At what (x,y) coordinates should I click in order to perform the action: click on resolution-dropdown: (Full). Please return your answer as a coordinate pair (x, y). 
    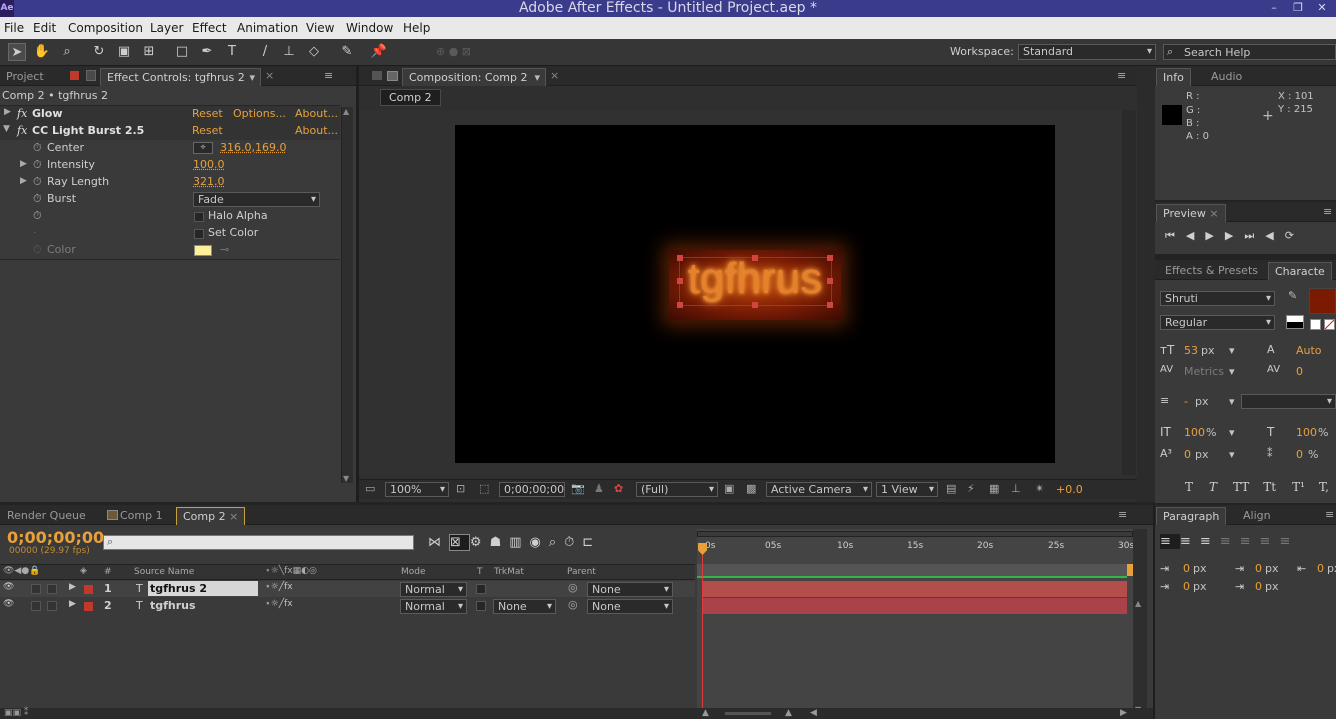
    Looking at the image, I should click on (677, 489).